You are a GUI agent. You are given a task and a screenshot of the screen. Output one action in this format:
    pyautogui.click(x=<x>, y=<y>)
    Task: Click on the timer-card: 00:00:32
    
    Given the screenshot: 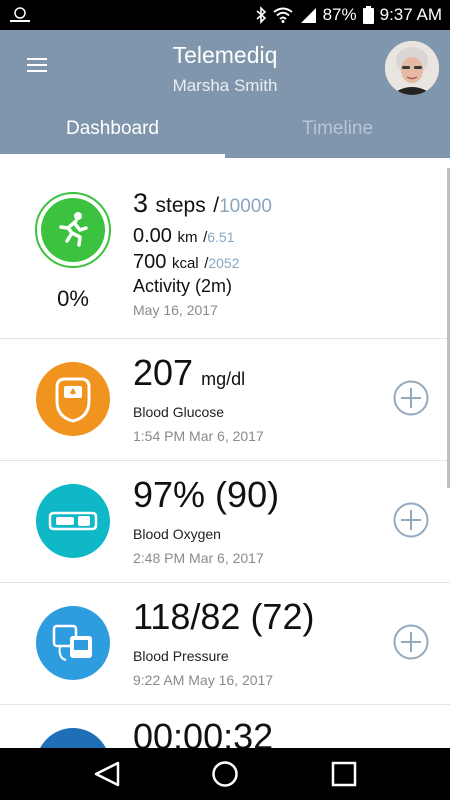 What is the action you would take?
    pyautogui.click(x=225, y=726)
    